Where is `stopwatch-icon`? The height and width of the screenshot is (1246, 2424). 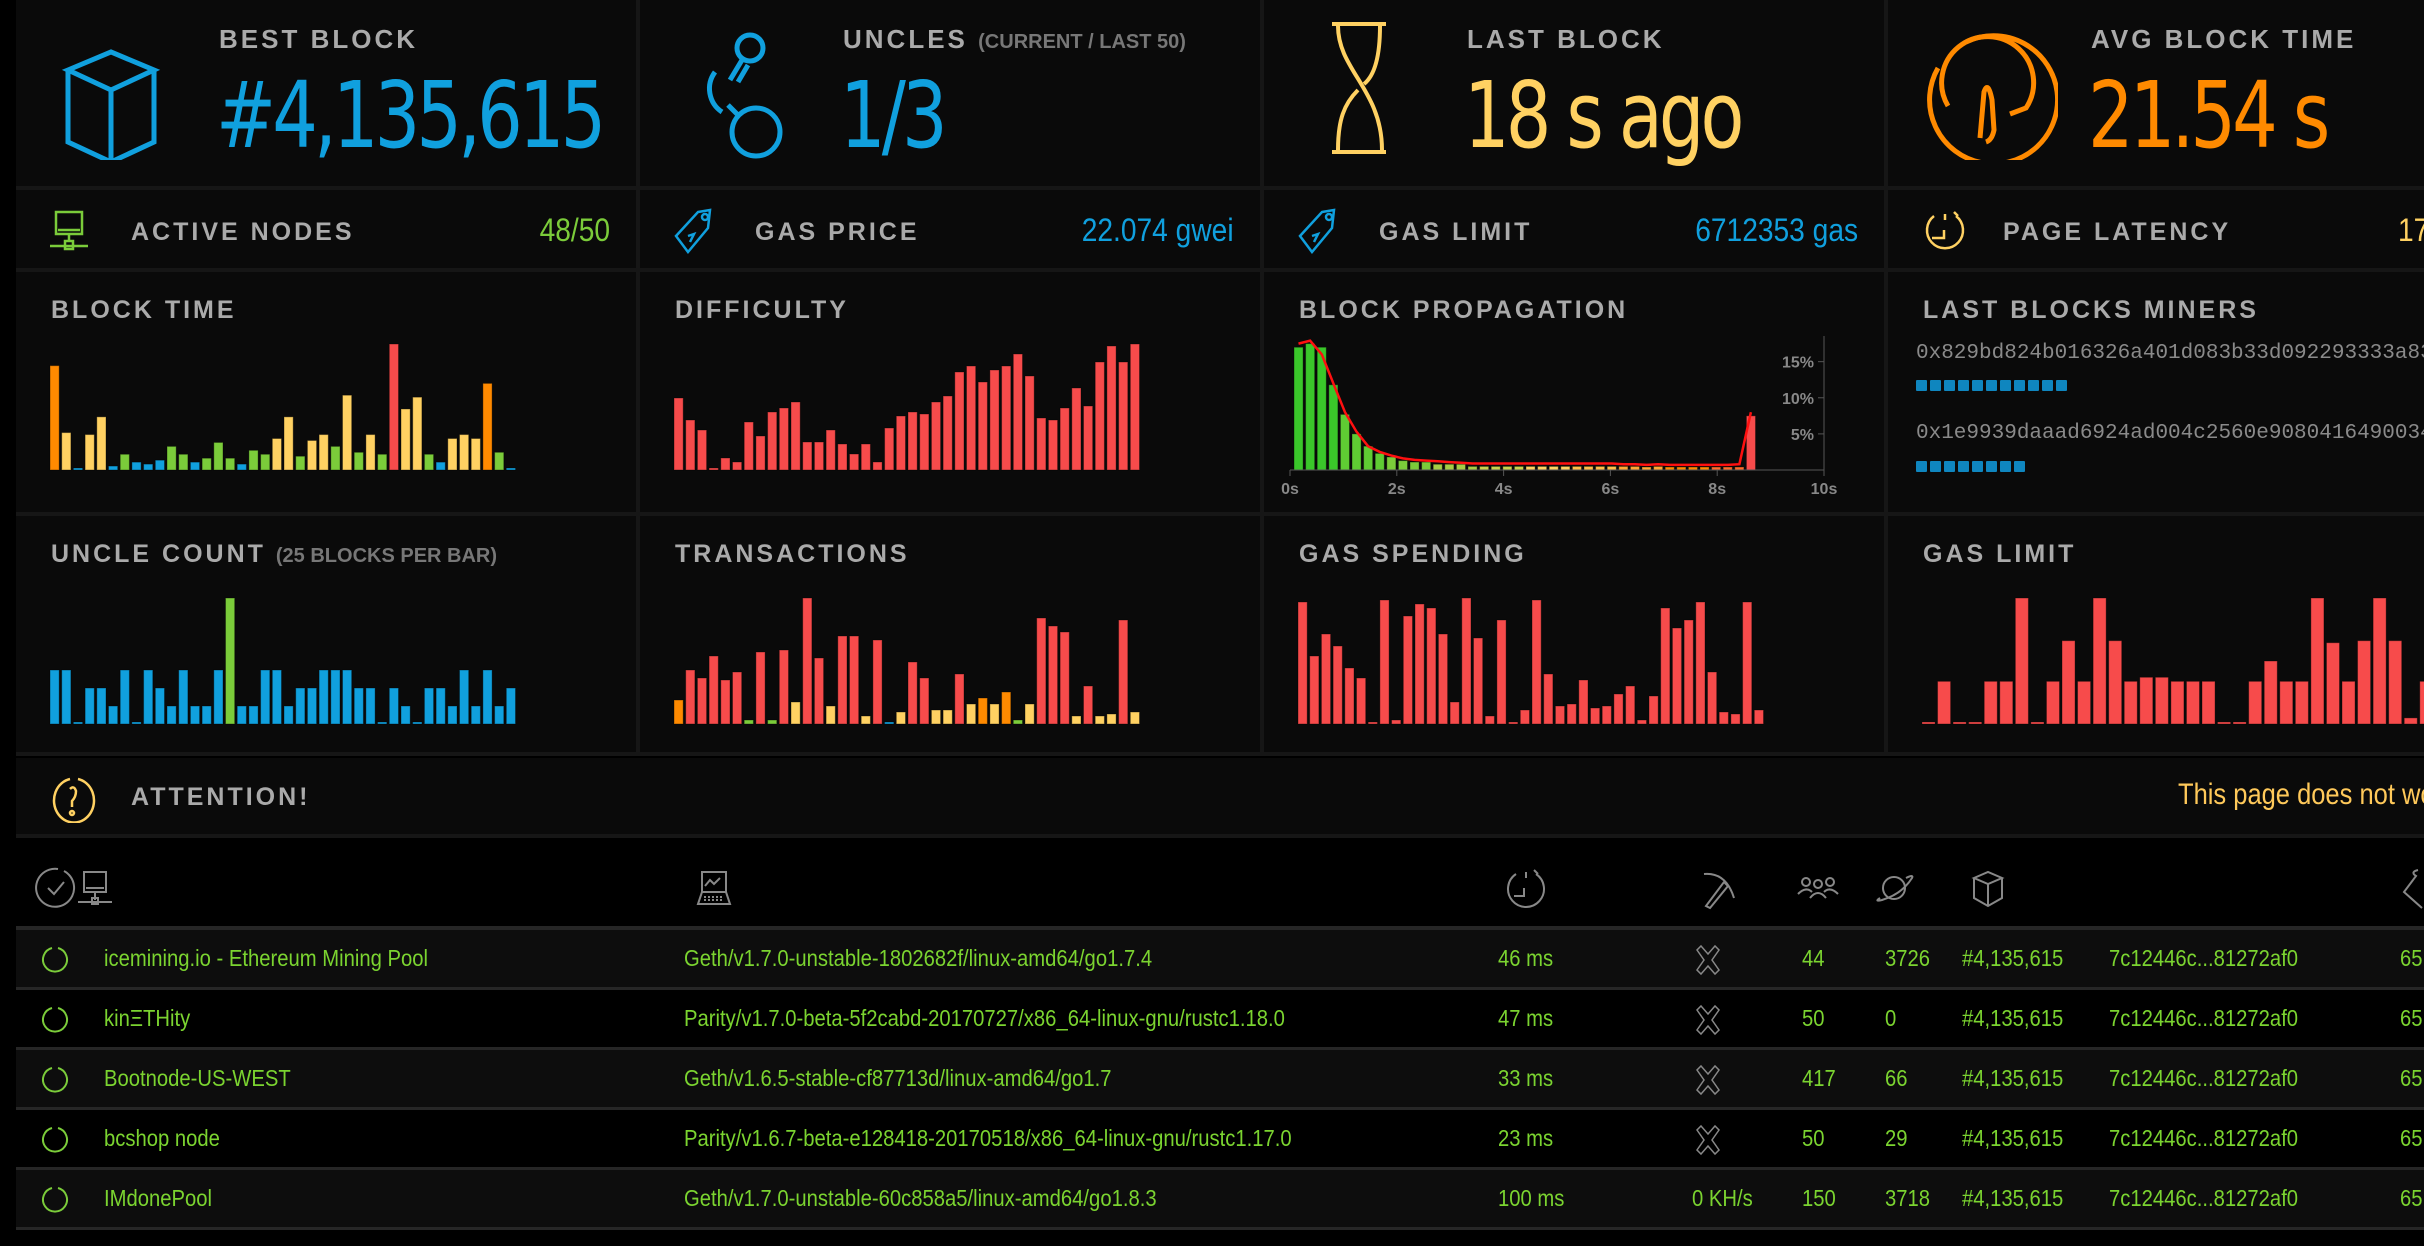 stopwatch-icon is located at coordinates (1524, 888).